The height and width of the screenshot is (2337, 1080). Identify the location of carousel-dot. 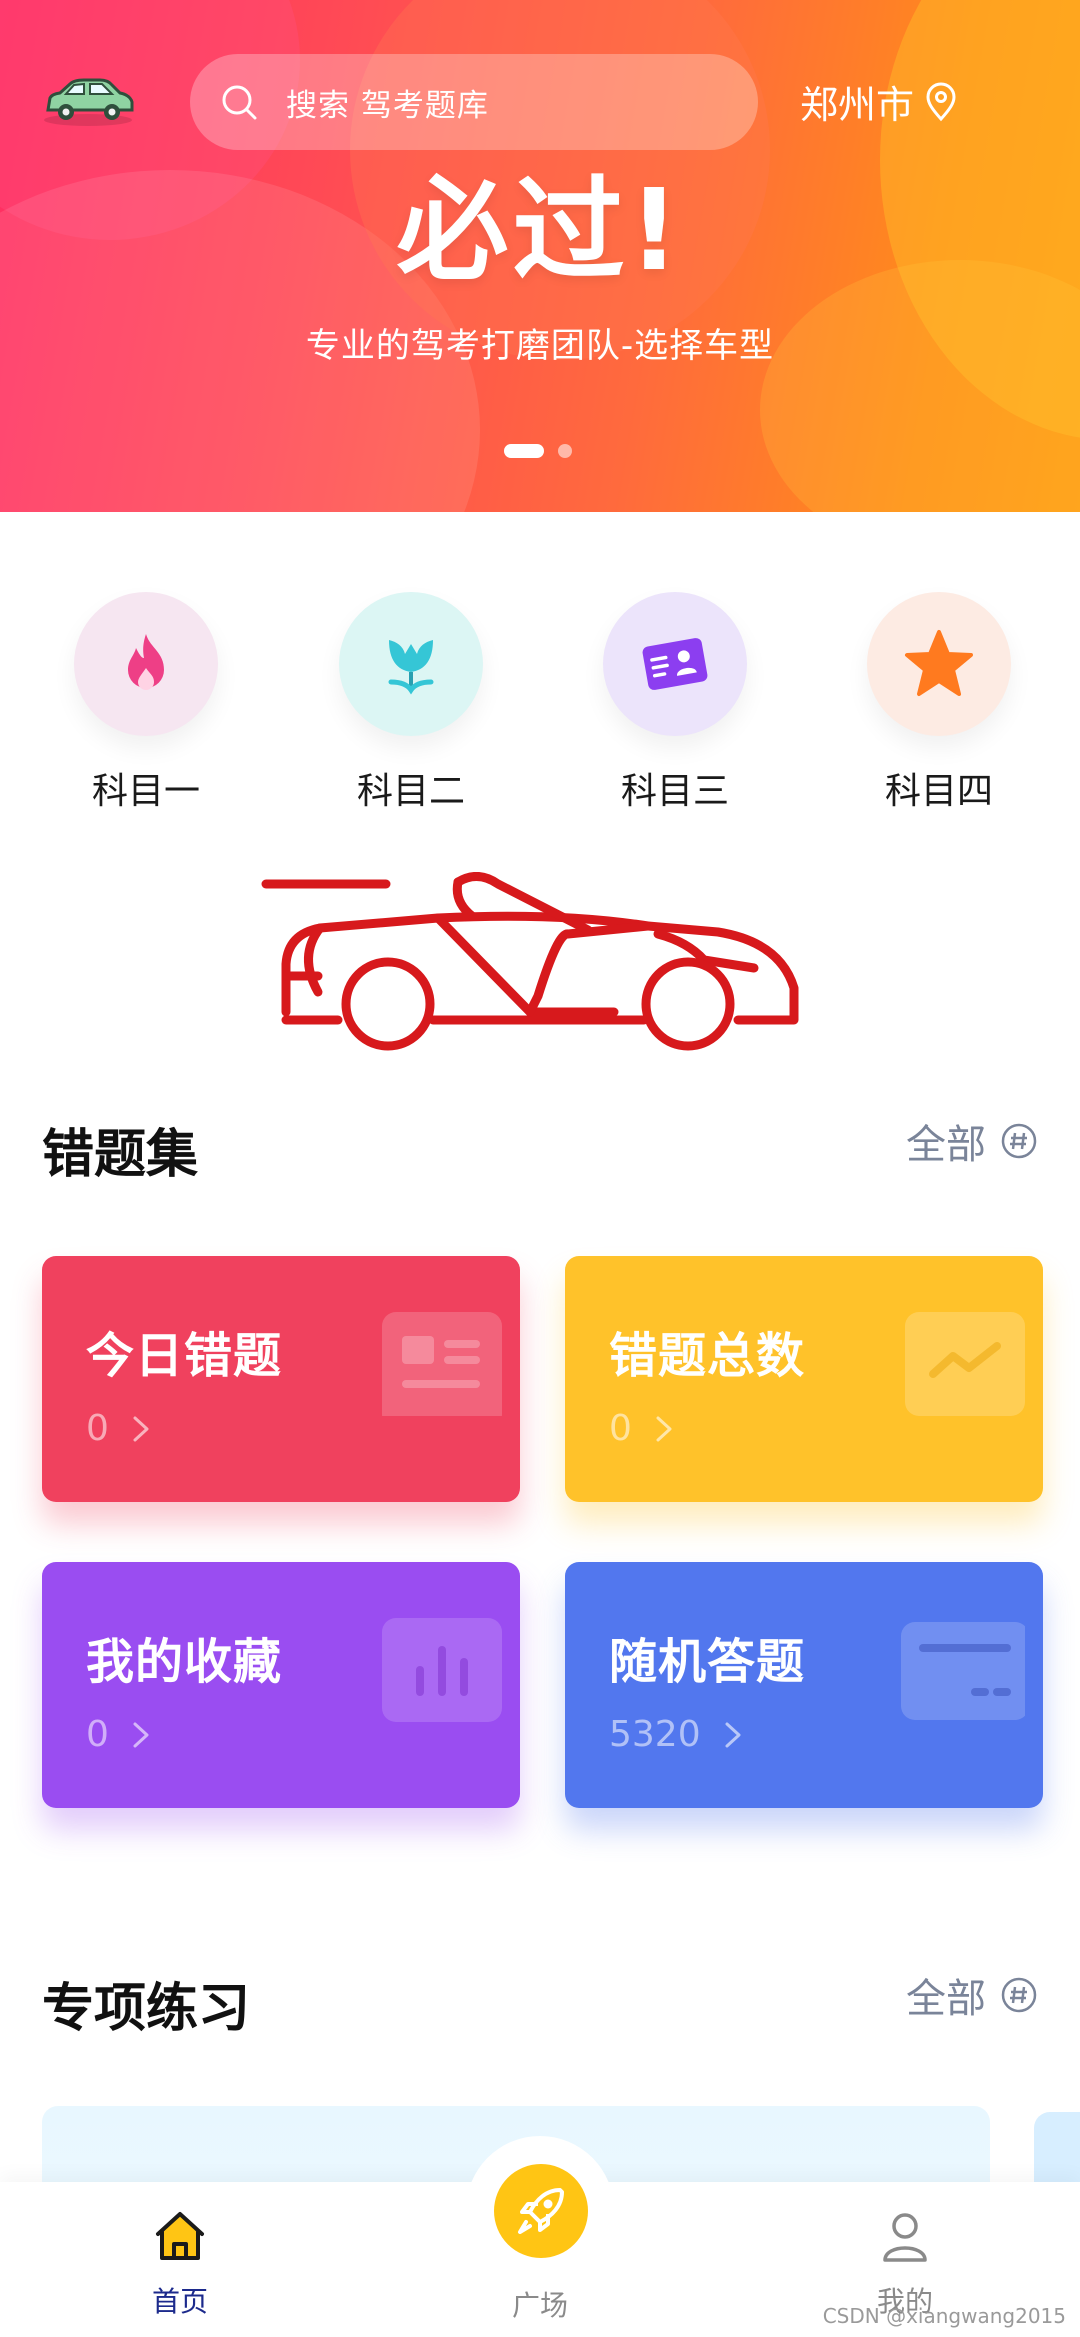
(565, 451).